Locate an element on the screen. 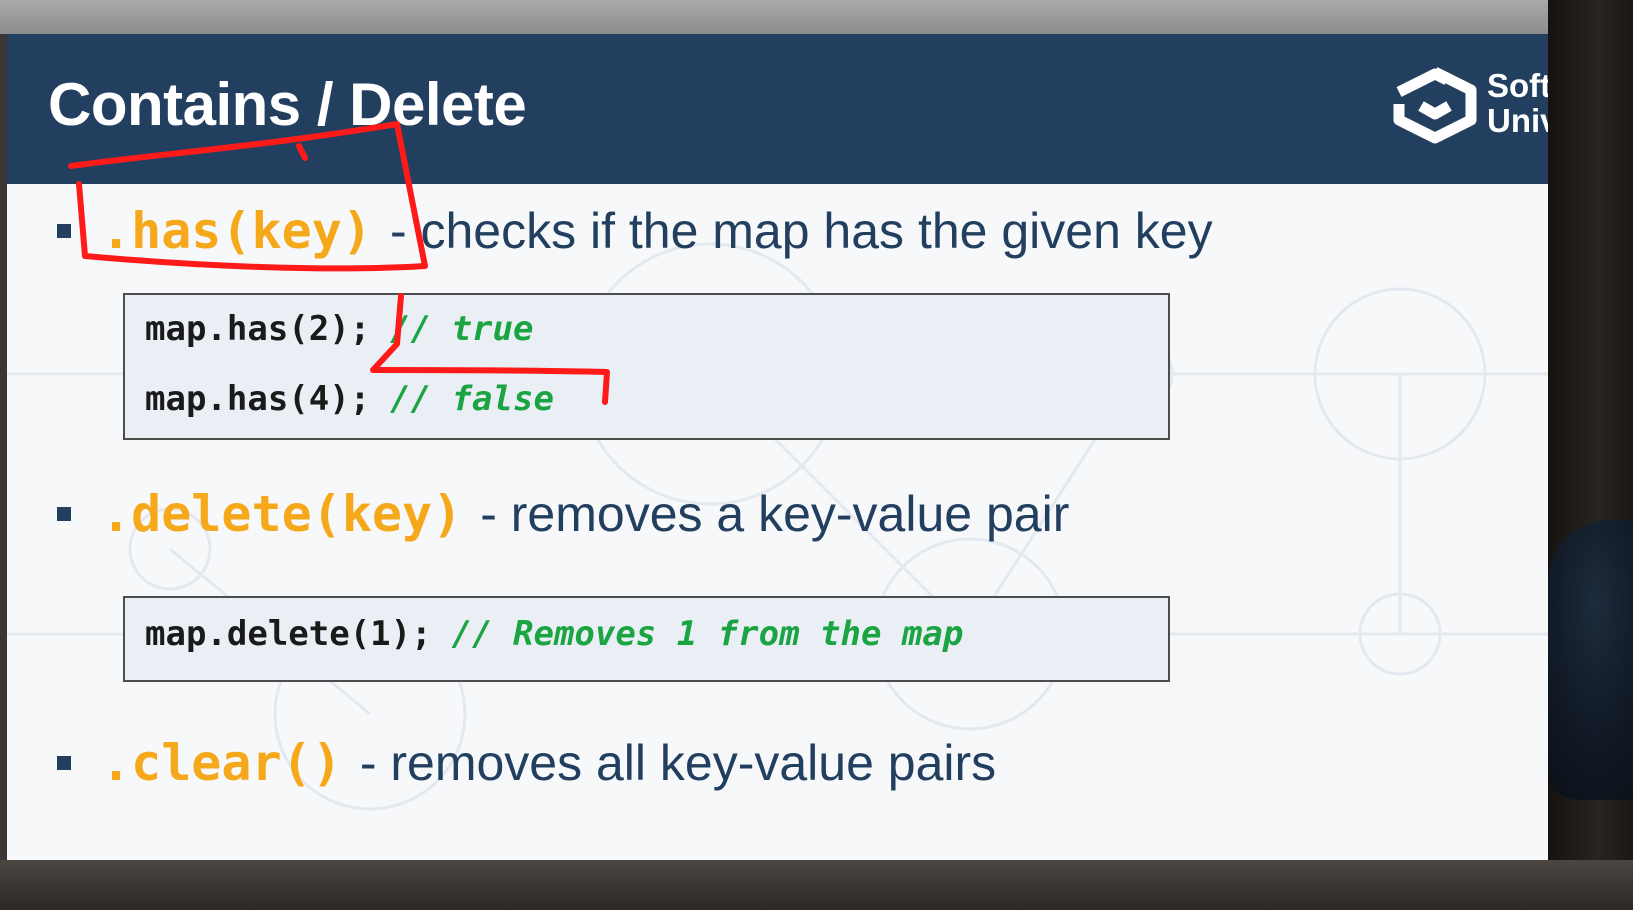 This screenshot has width=1633, height=910. softuni-logo-icon is located at coordinates (1435, 105).